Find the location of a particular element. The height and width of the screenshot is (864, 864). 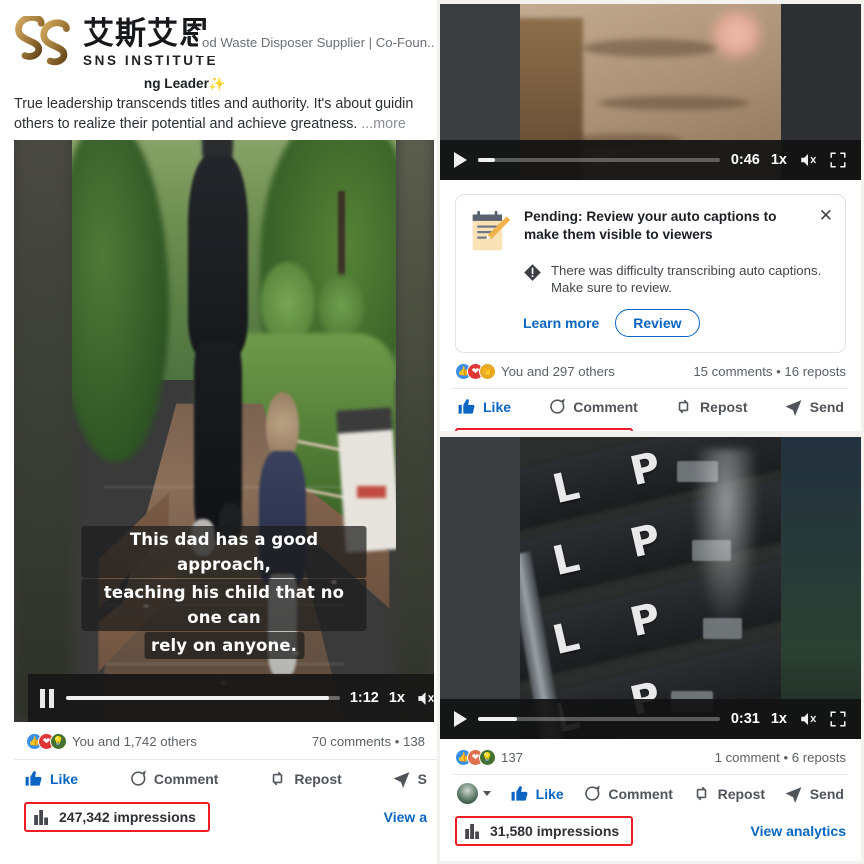

left-impressions-text: 247,342 impressions is located at coordinates (127, 817).